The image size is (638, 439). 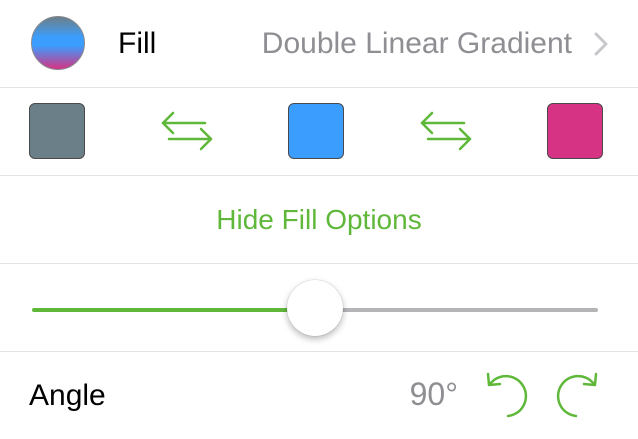 I want to click on rotate-counterclockwise-icon, so click(x=508, y=396).